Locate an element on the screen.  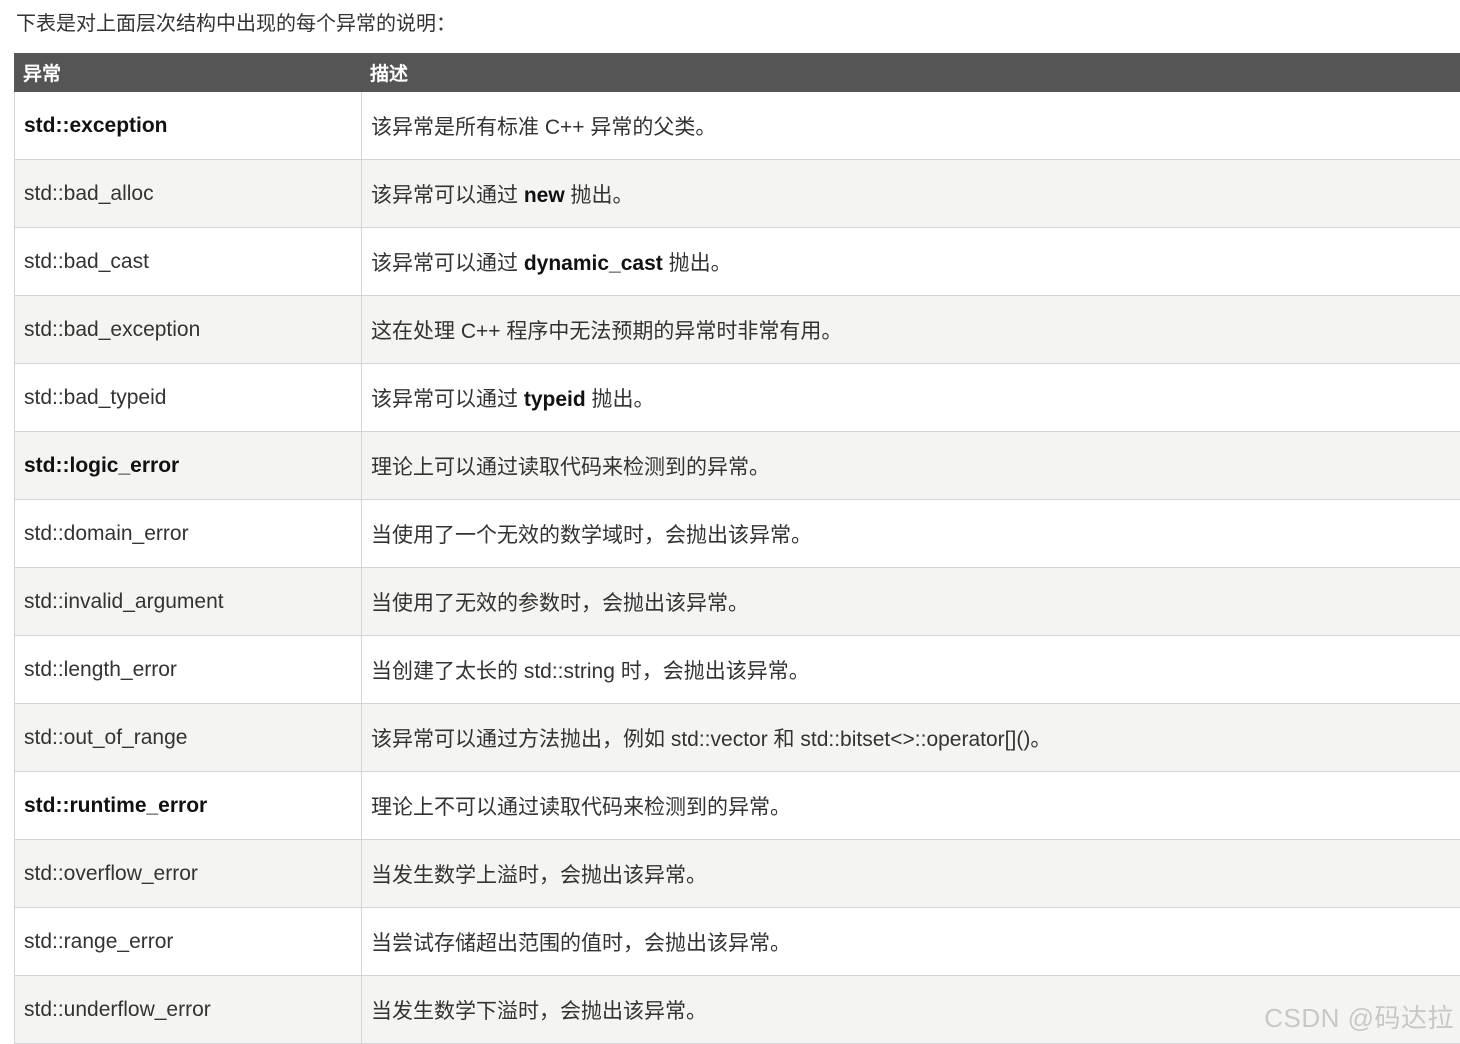
table-row: std::logic_error 理论上可以通过读取代码来检测到的异常。 is located at coordinates (737, 466).